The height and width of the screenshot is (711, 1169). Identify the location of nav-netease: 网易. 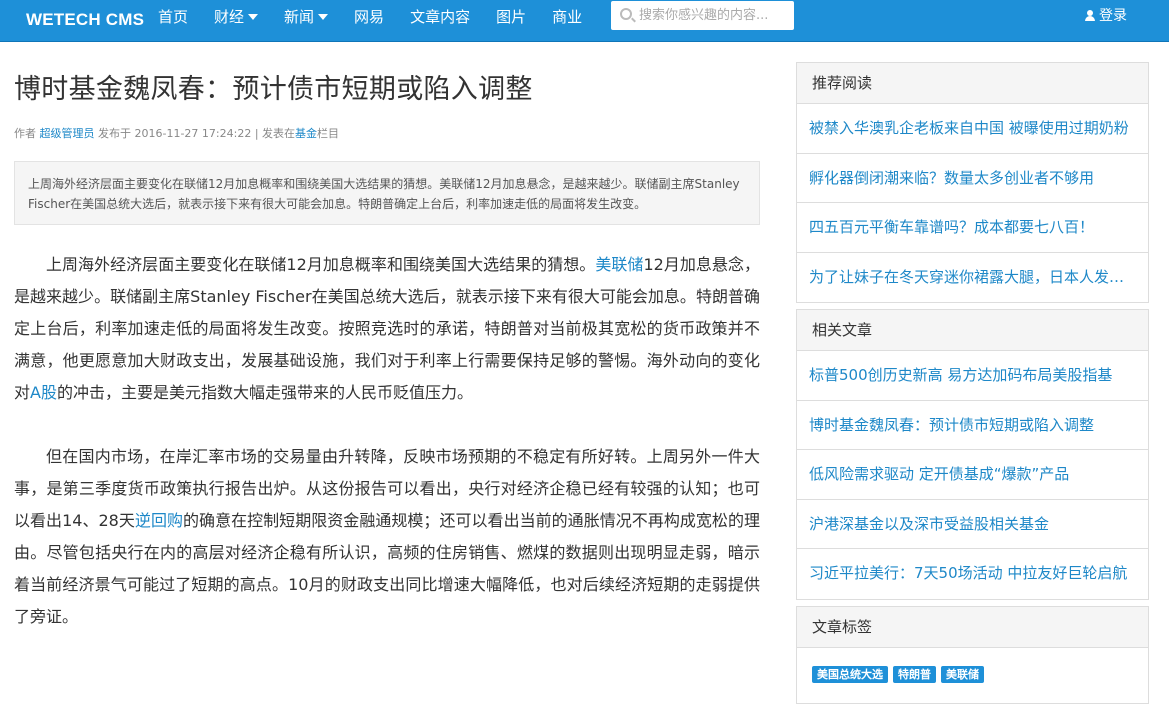
(369, 21).